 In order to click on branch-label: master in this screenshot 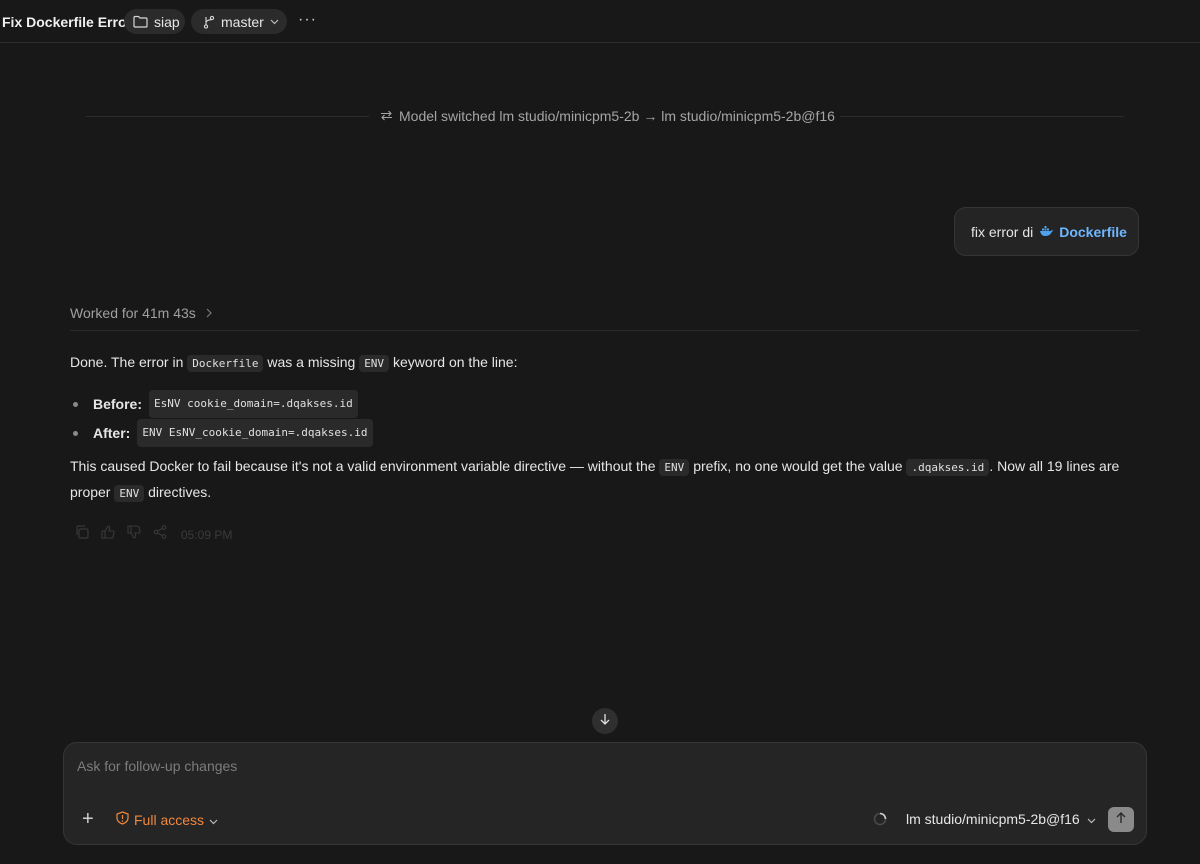, I will do `click(242, 21)`.